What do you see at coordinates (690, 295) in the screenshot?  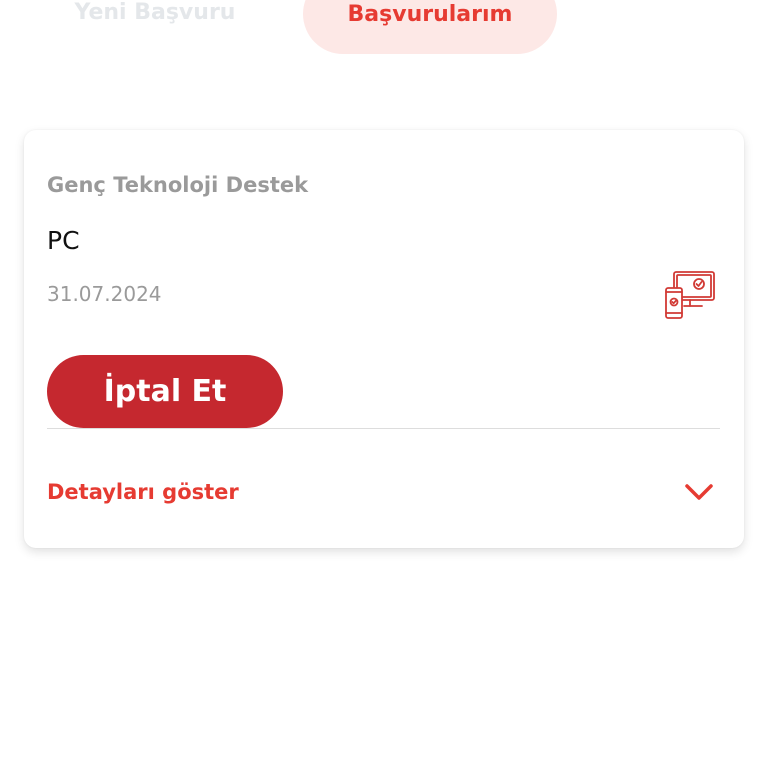 I see `devices-check-icon` at bounding box center [690, 295].